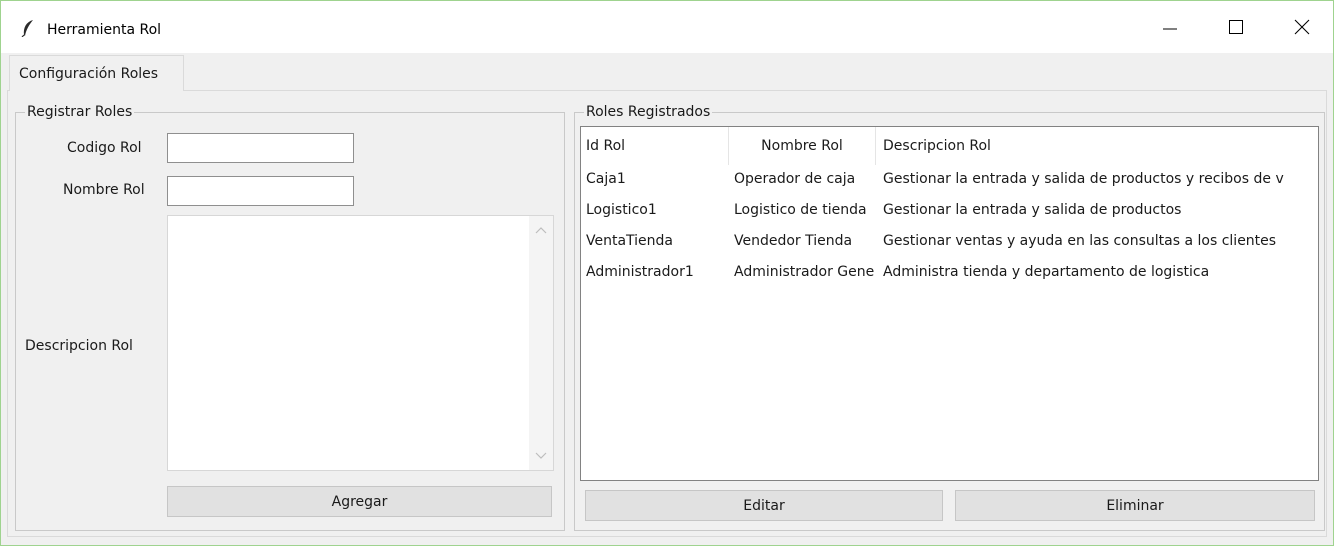 The width and height of the screenshot is (1334, 546). What do you see at coordinates (606, 179) in the screenshot?
I see `cell-id: Caja1` at bounding box center [606, 179].